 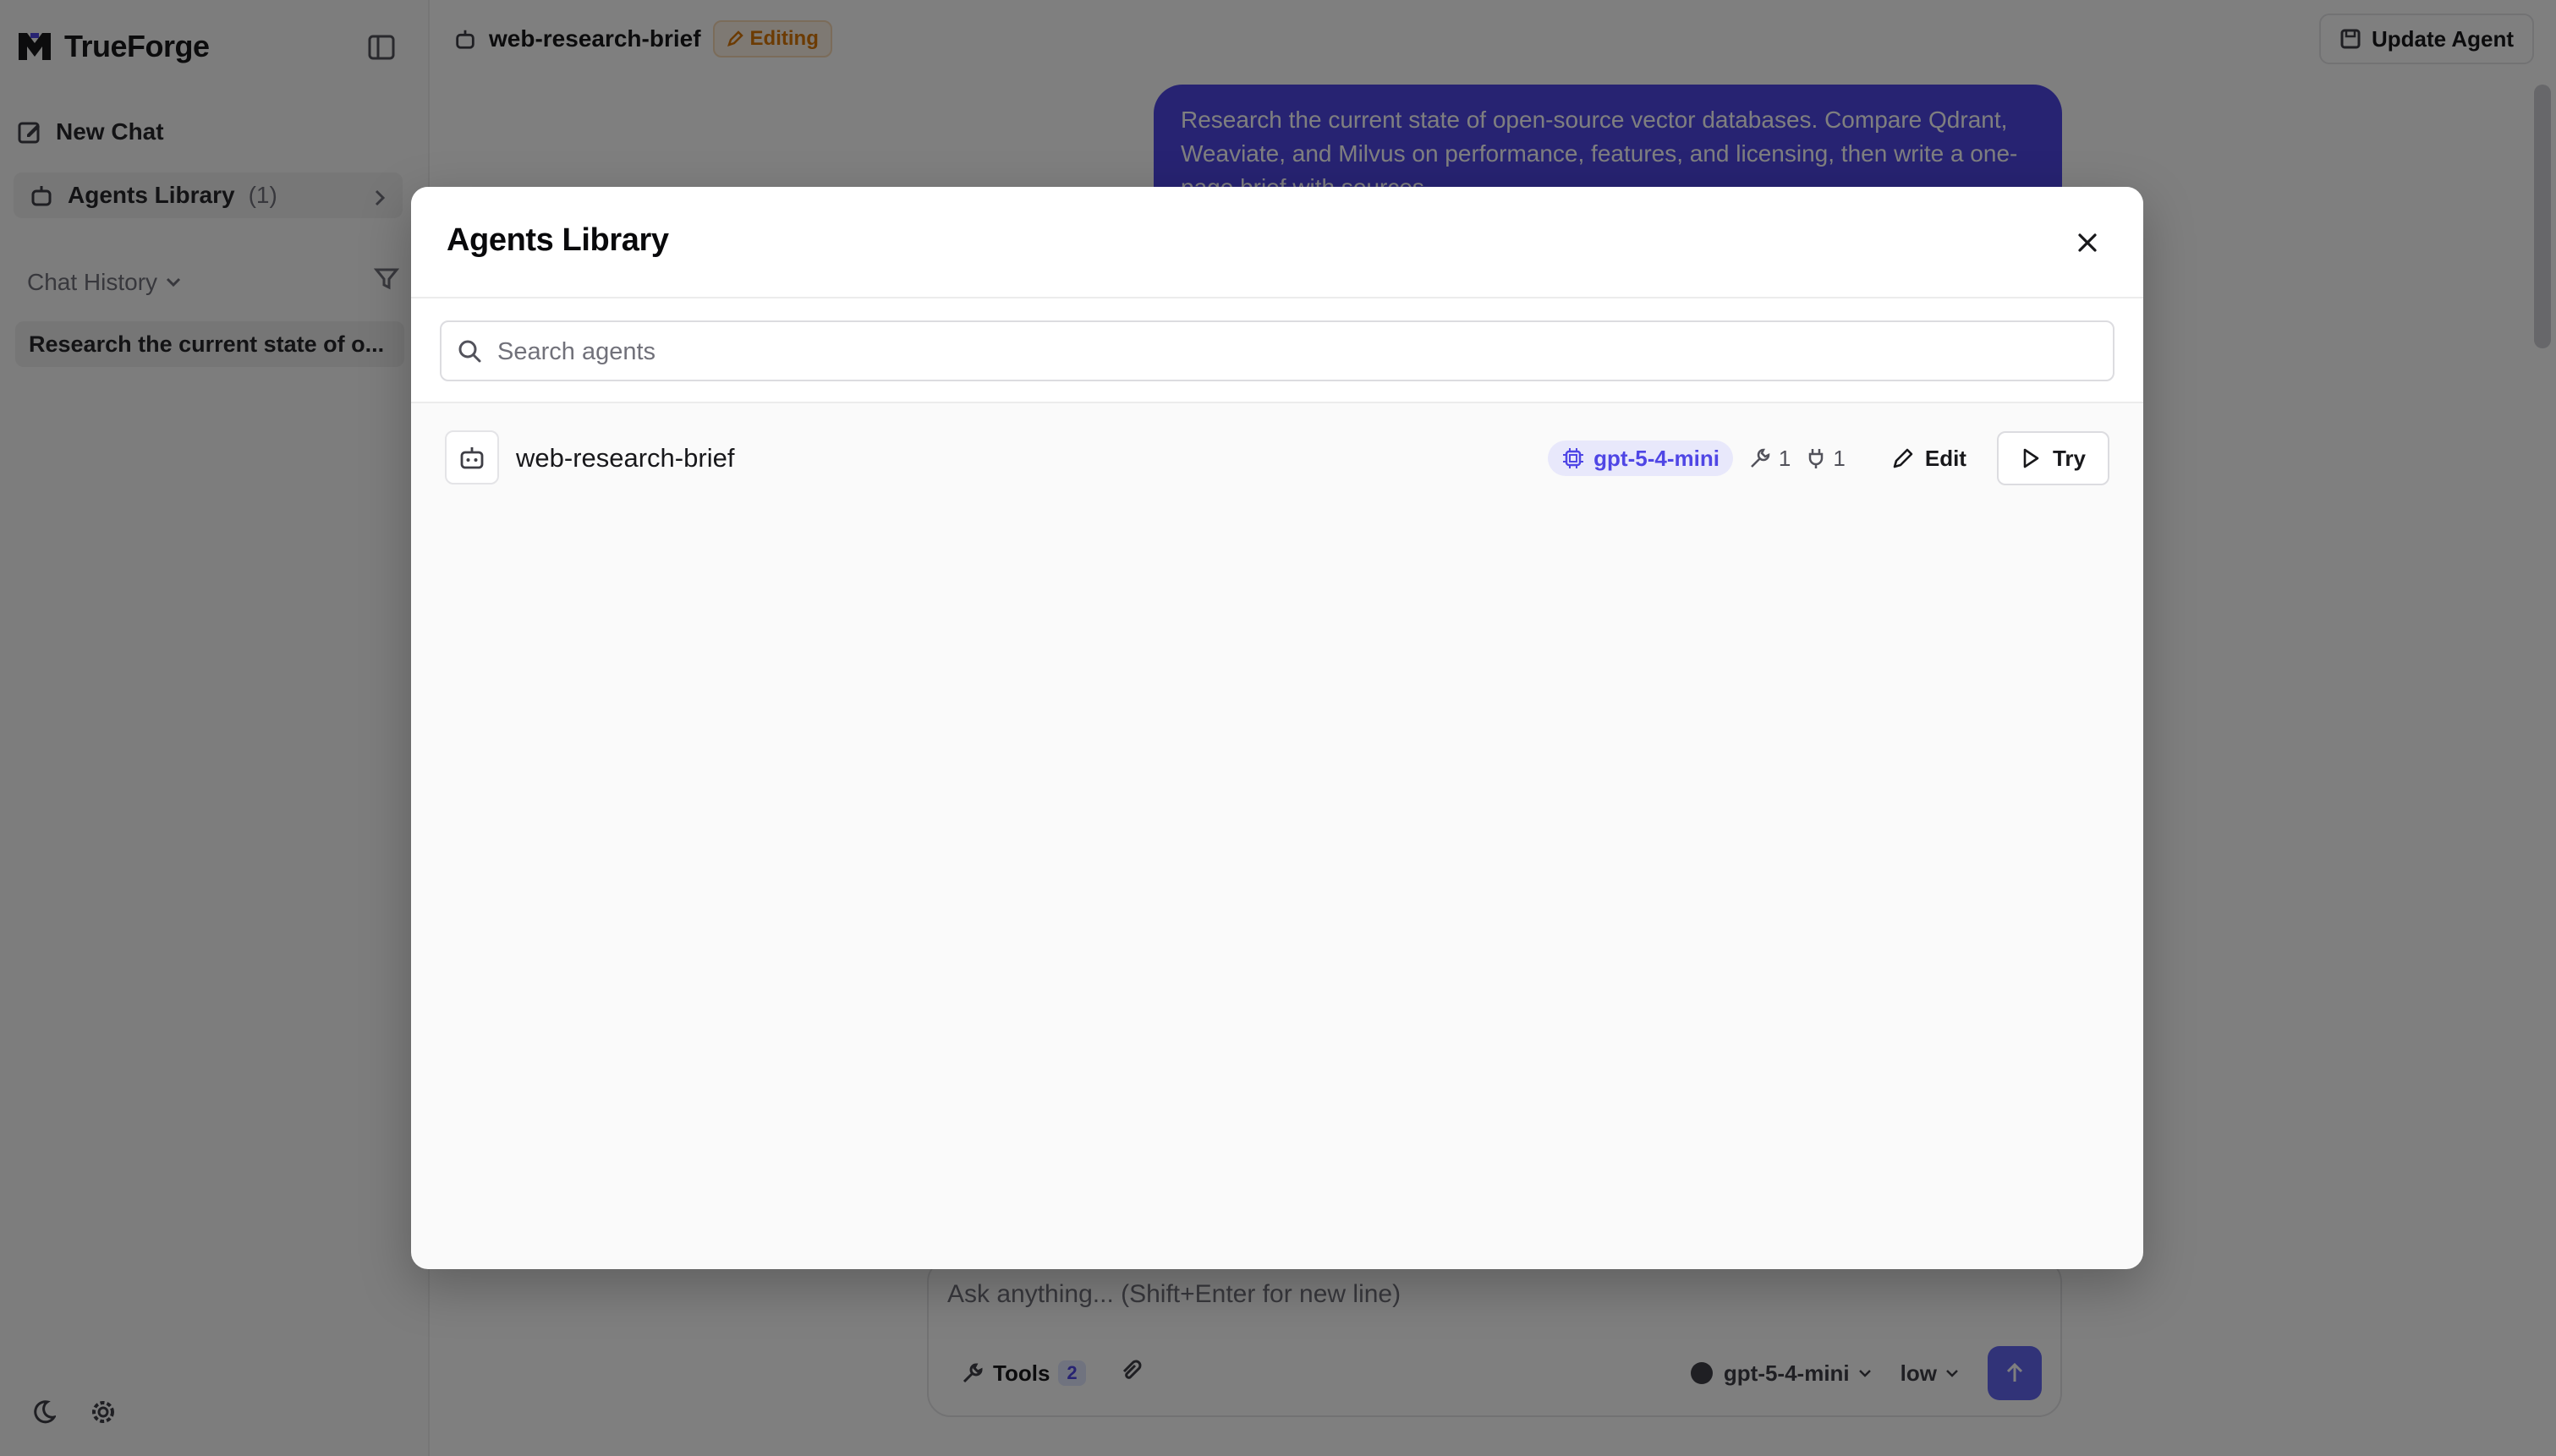 What do you see at coordinates (2031, 458) in the screenshot?
I see `play-icon` at bounding box center [2031, 458].